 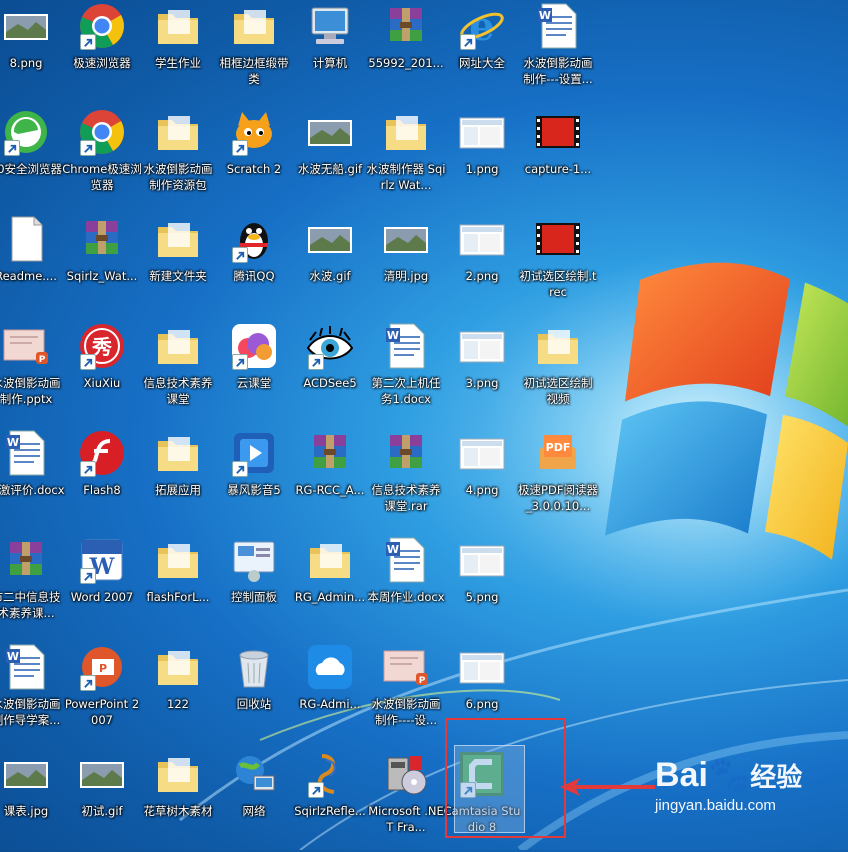 I want to click on desktop-icon-label: 群激评价.docx, so click(x=32, y=490).